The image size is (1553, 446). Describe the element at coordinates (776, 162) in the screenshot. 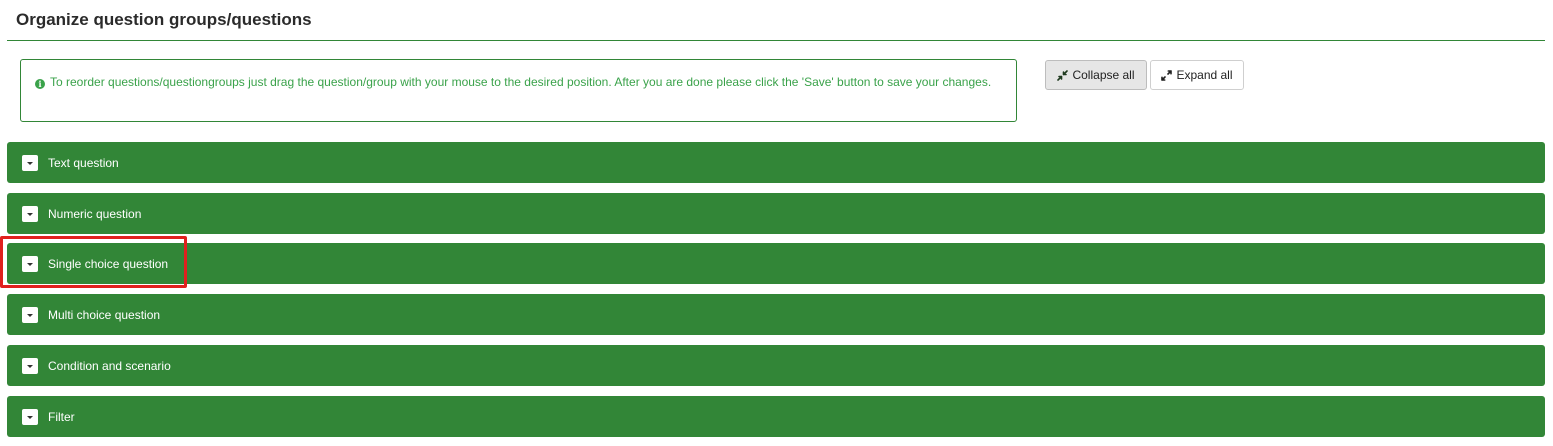

I see `question-group-row: Text question` at that location.